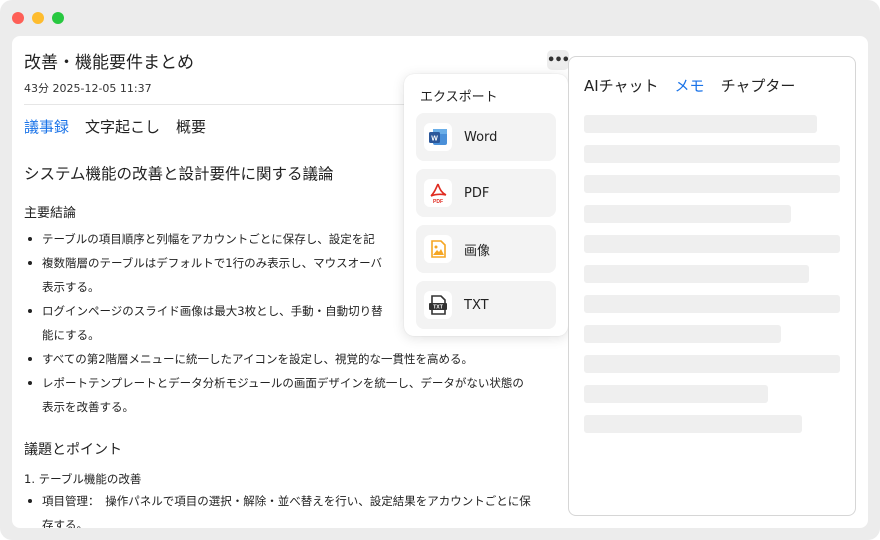 The height and width of the screenshot is (540, 880). I want to click on window-controls, so click(38, 18).